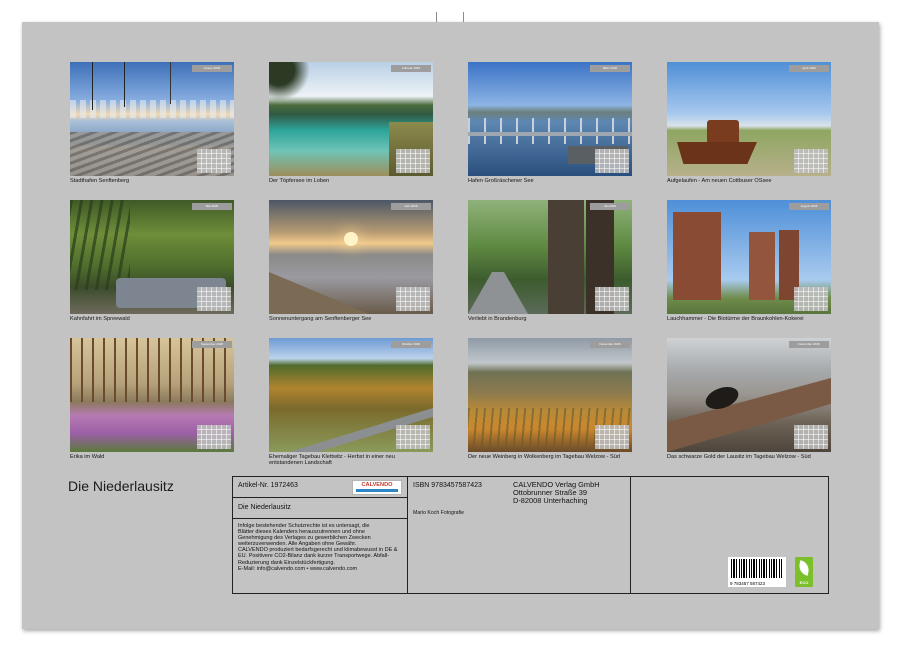  What do you see at coordinates (550, 319) in the screenshot?
I see `photo-caption: Verliebt in Brandenburg` at bounding box center [550, 319].